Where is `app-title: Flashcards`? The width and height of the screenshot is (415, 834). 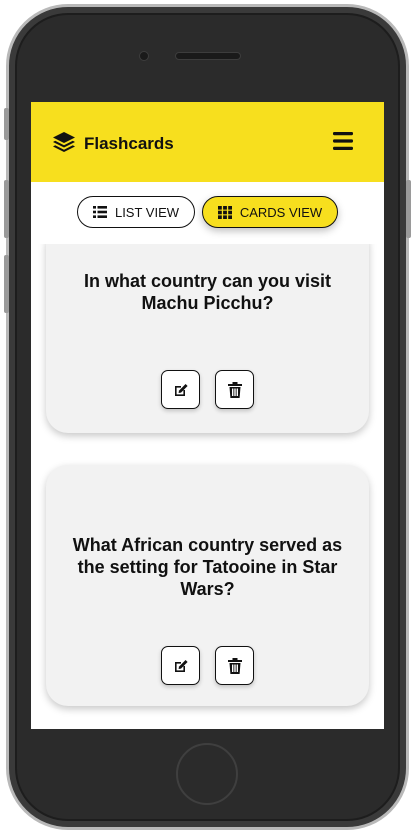
app-title: Flashcards is located at coordinates (129, 143).